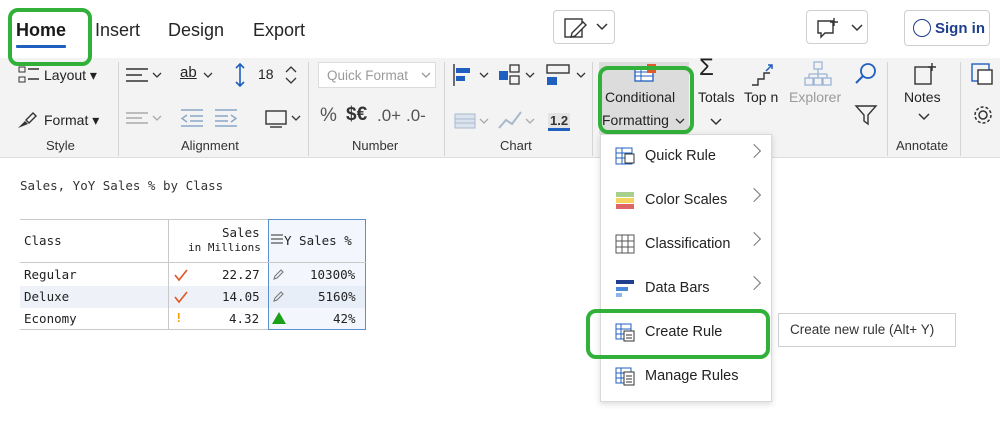  What do you see at coordinates (192, 118) in the screenshot?
I see `decrease-indent-icon` at bounding box center [192, 118].